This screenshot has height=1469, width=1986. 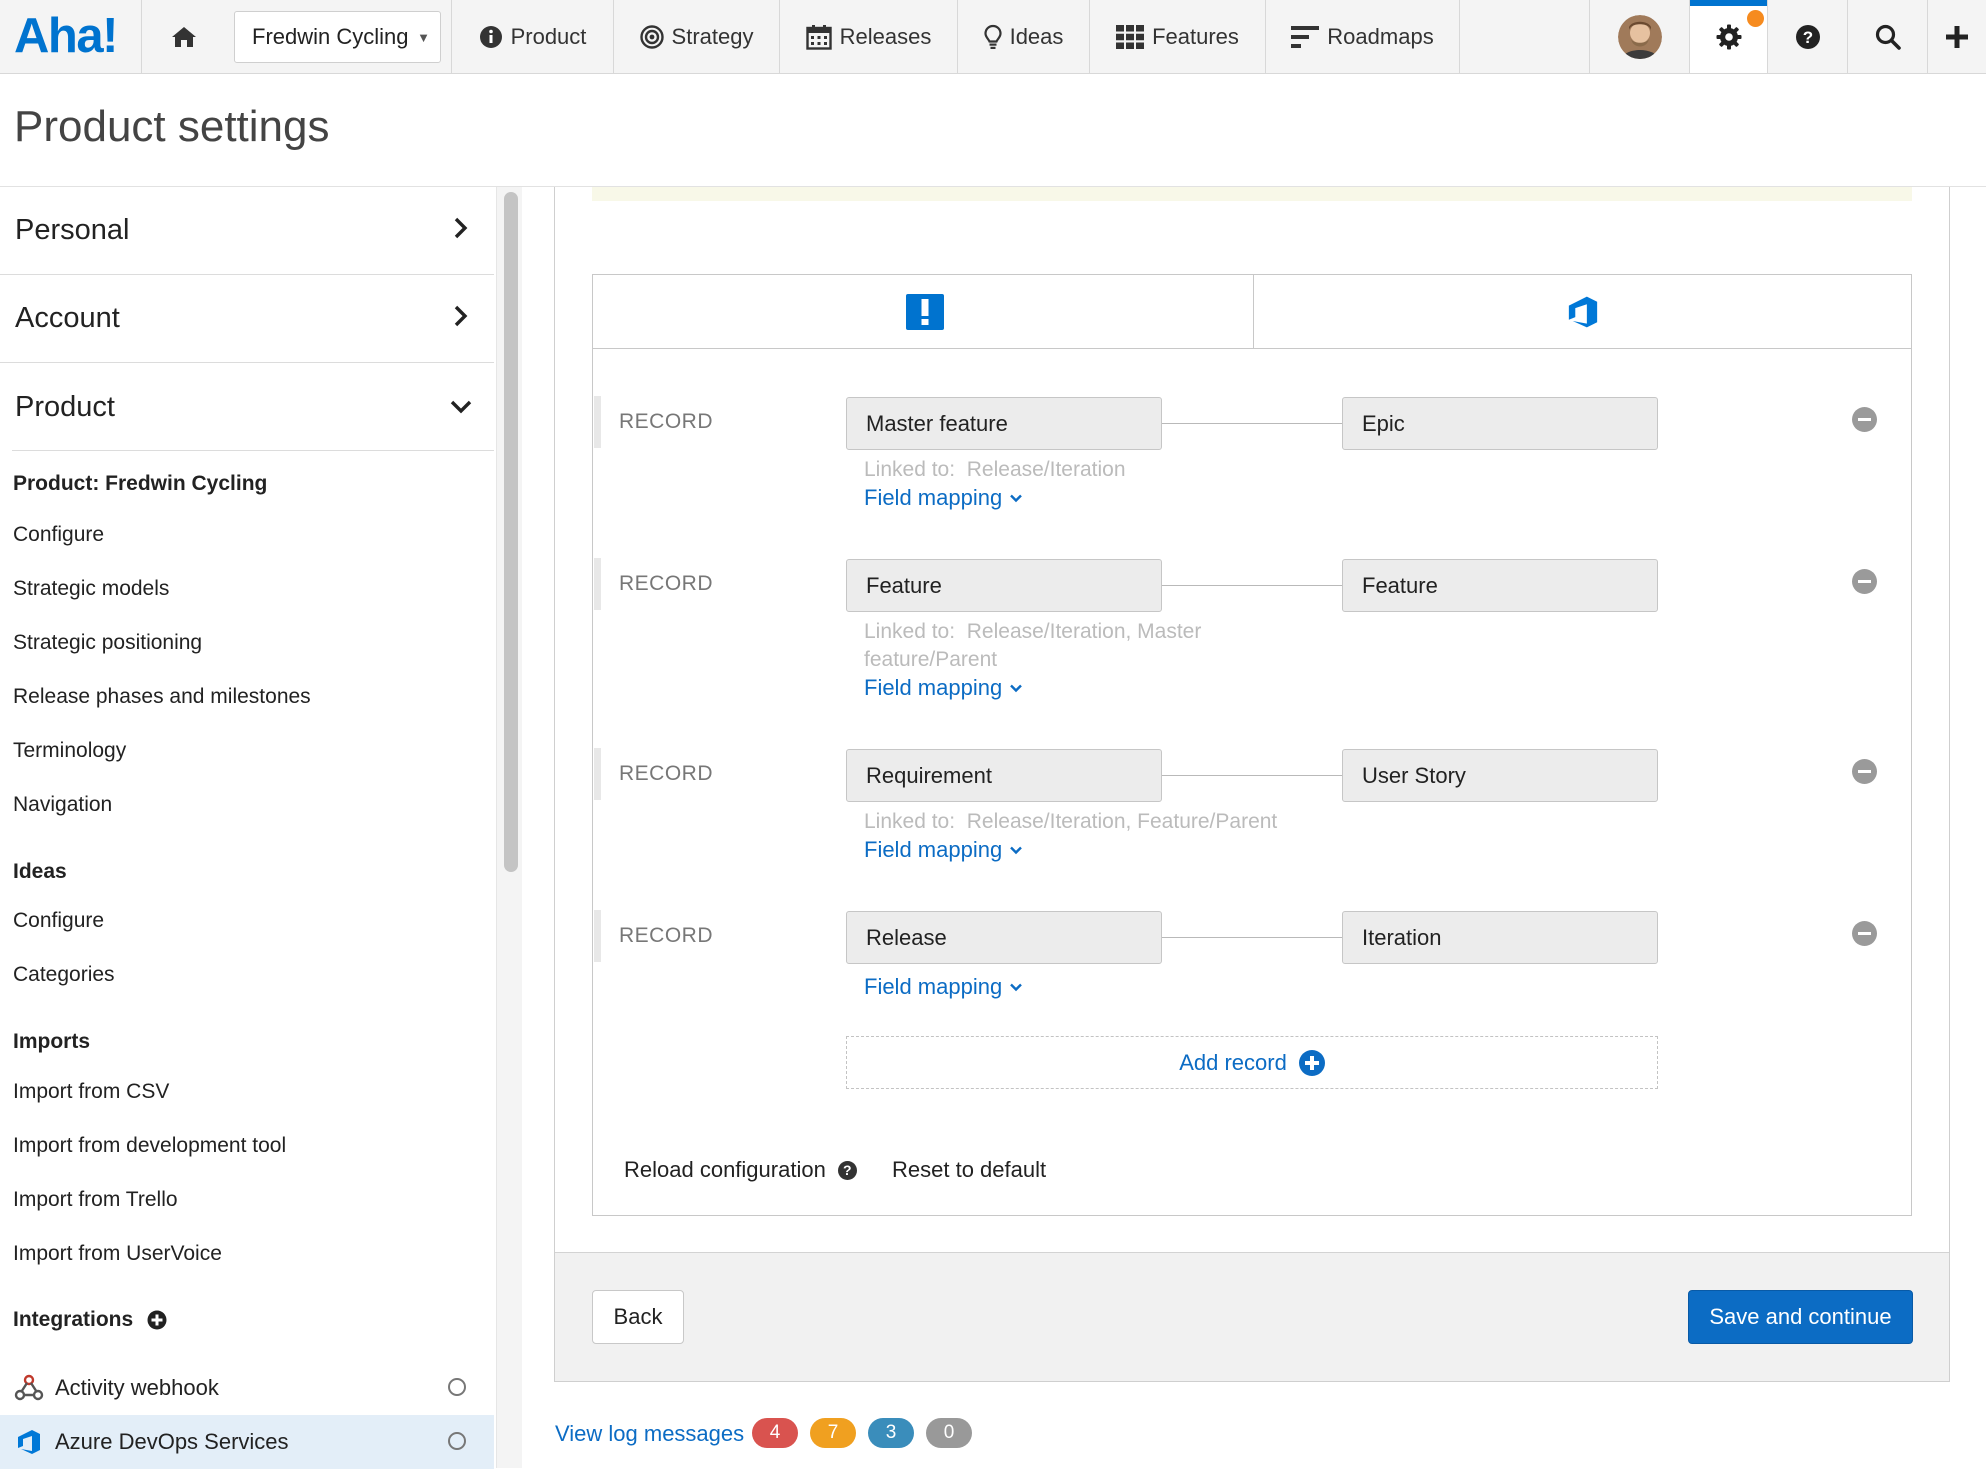 I want to click on sidebar-item-categories: Categories, so click(x=64, y=975).